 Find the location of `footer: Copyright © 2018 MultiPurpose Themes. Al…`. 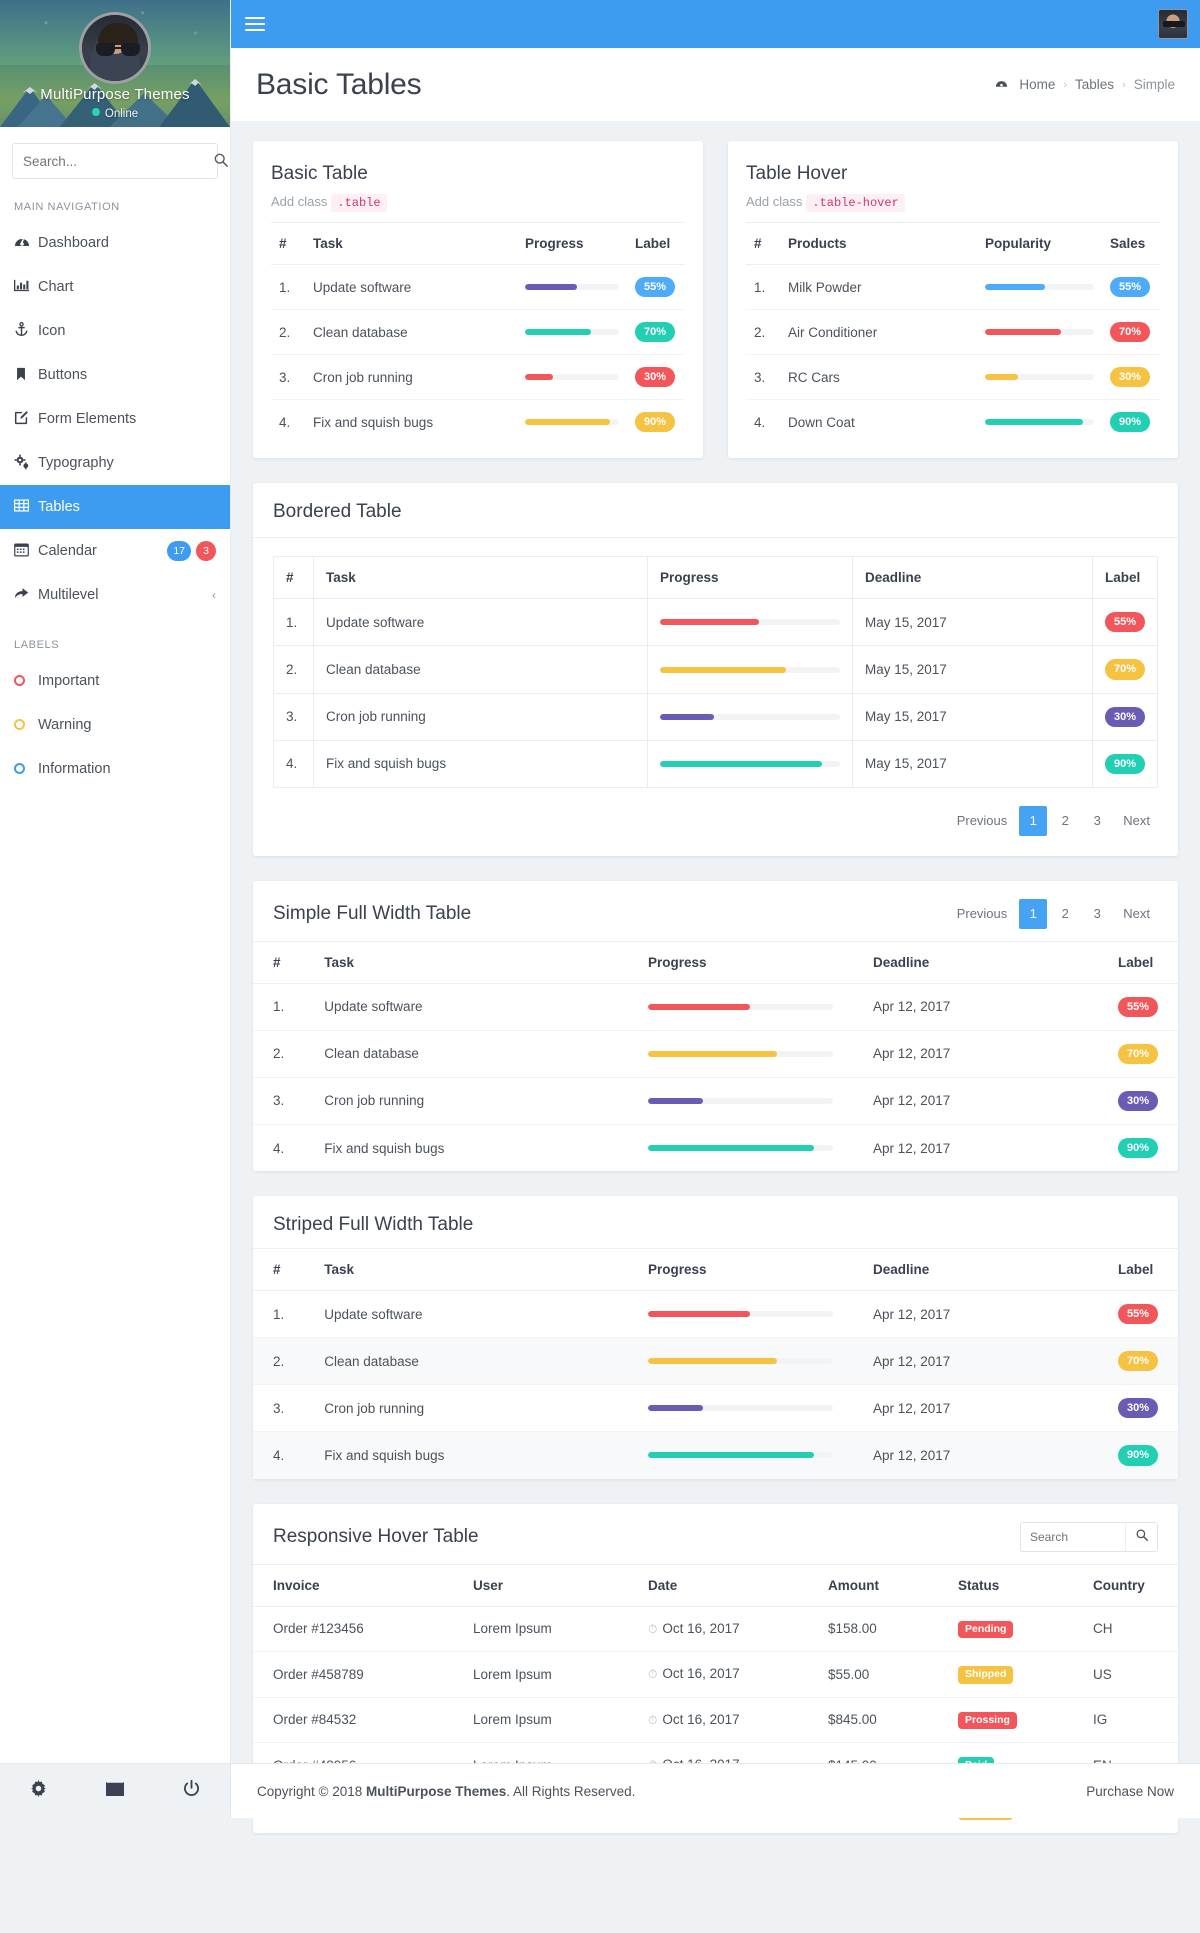

footer: Copyright © 2018 MultiPurpose Themes. Al… is located at coordinates (600, 1790).